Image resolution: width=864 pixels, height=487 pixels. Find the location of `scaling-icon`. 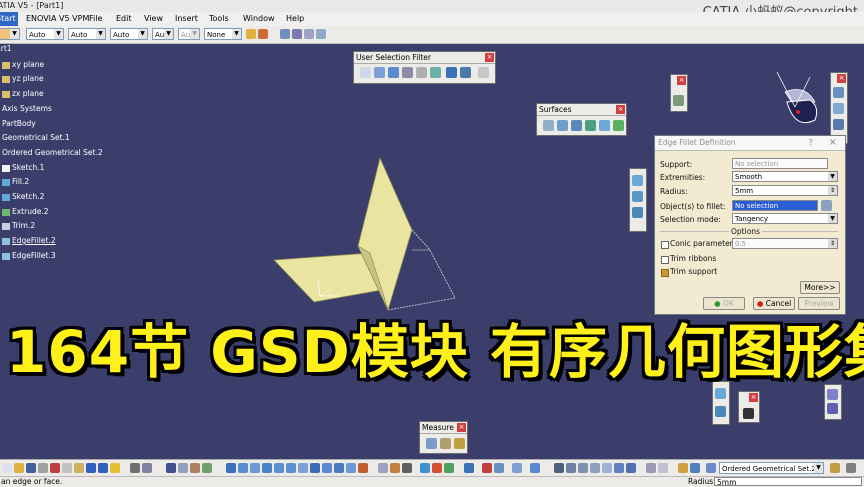

scaling-icon is located at coordinates (607, 468).